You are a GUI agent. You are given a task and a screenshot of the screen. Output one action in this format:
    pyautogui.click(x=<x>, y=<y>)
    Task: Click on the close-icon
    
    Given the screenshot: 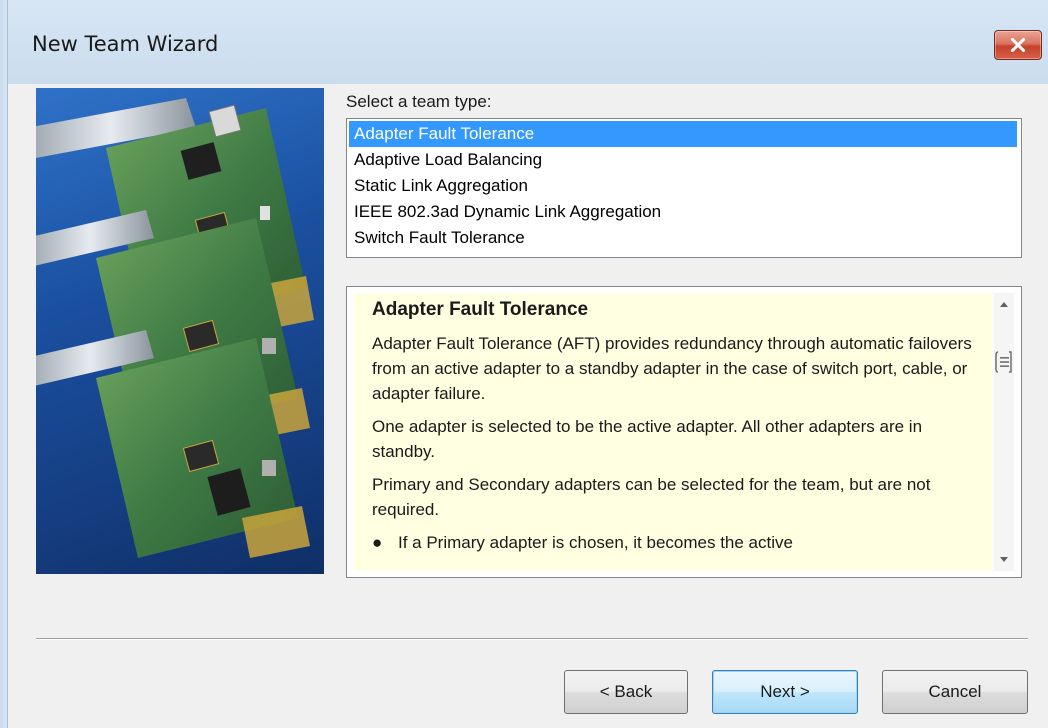 What is the action you would take?
    pyautogui.click(x=1018, y=45)
    